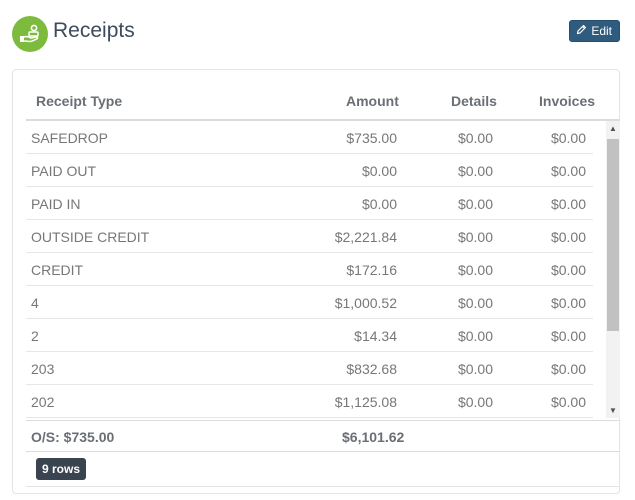 This screenshot has width=635, height=500. What do you see at coordinates (309, 368) in the screenshot?
I see `table-row: 203 $832.68 $0.00 $0.00` at bounding box center [309, 368].